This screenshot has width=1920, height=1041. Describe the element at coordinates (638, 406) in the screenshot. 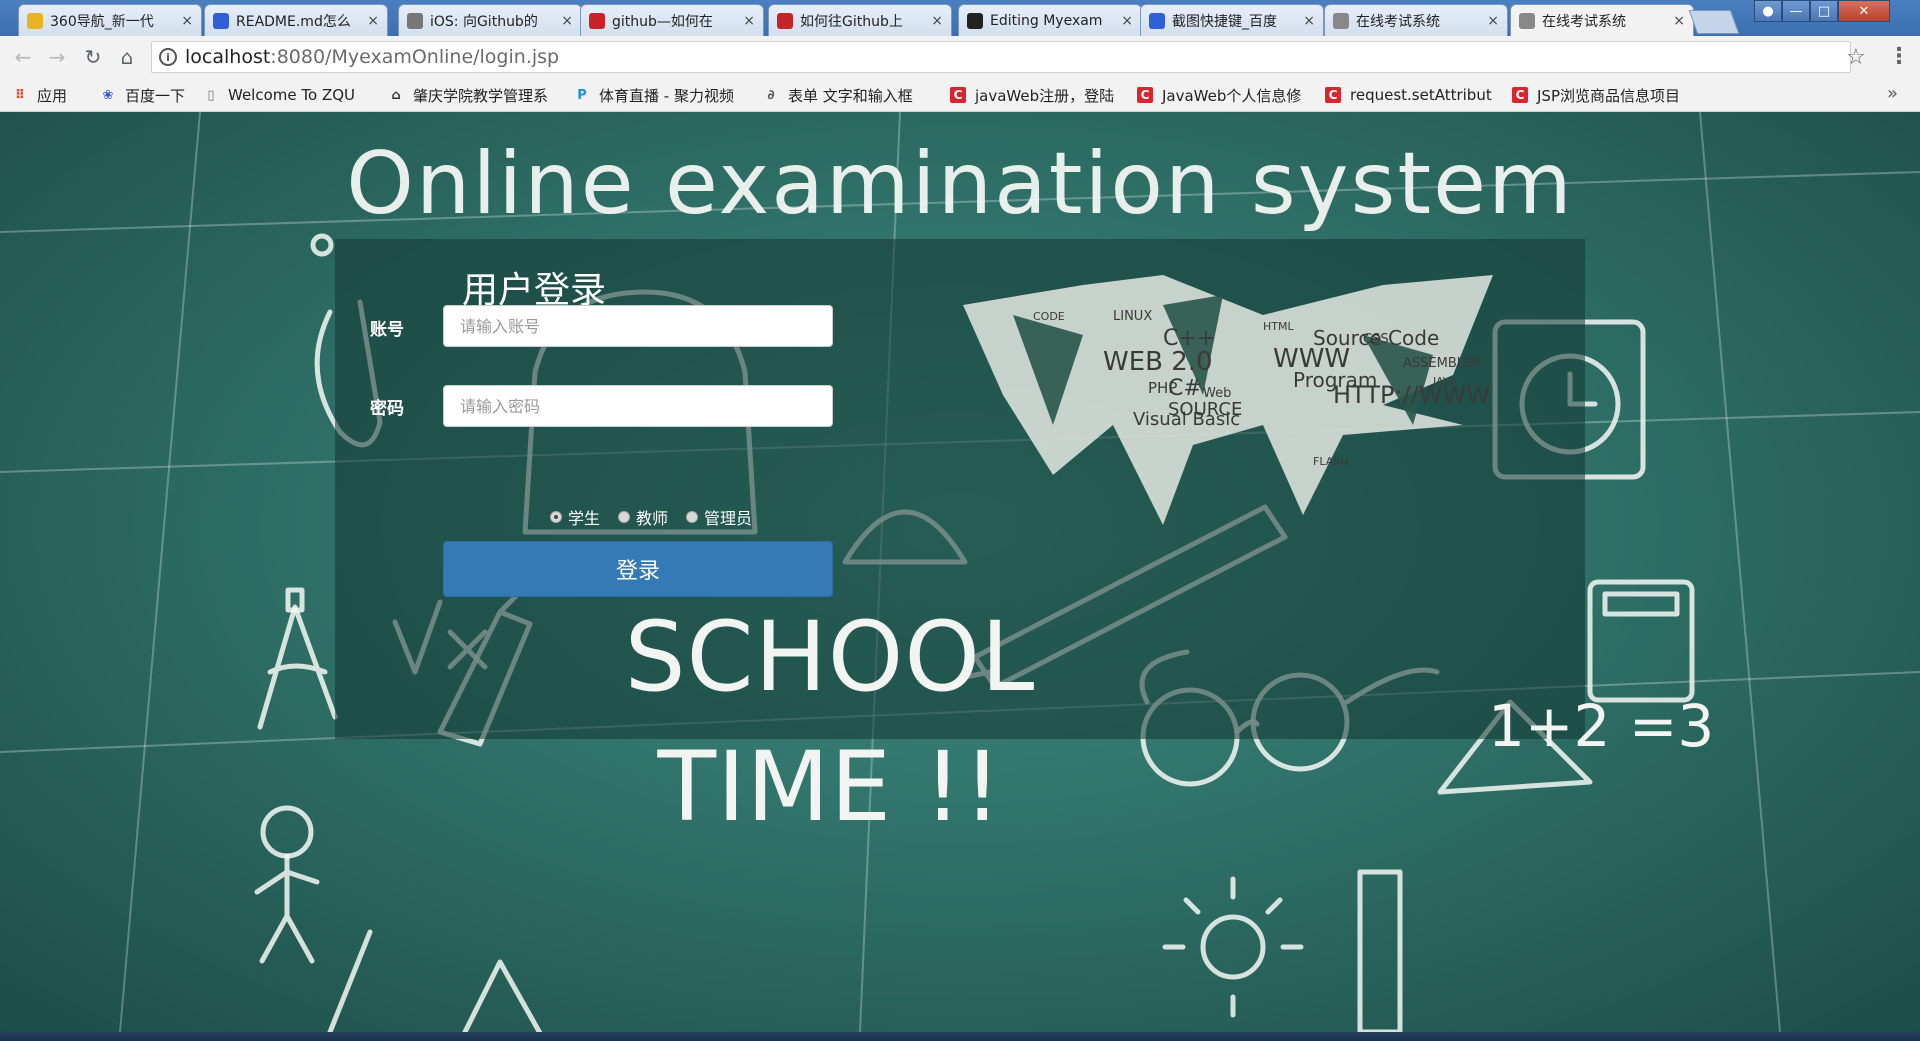

I see `password-input` at that location.